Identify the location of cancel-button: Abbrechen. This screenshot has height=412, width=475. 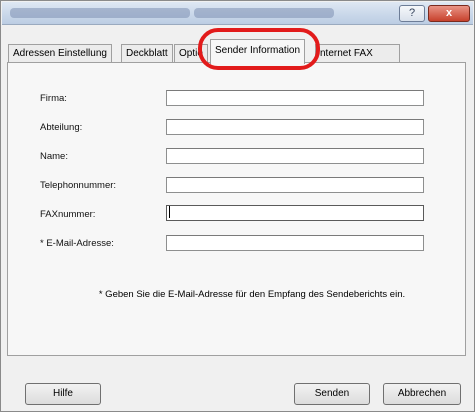
(422, 394).